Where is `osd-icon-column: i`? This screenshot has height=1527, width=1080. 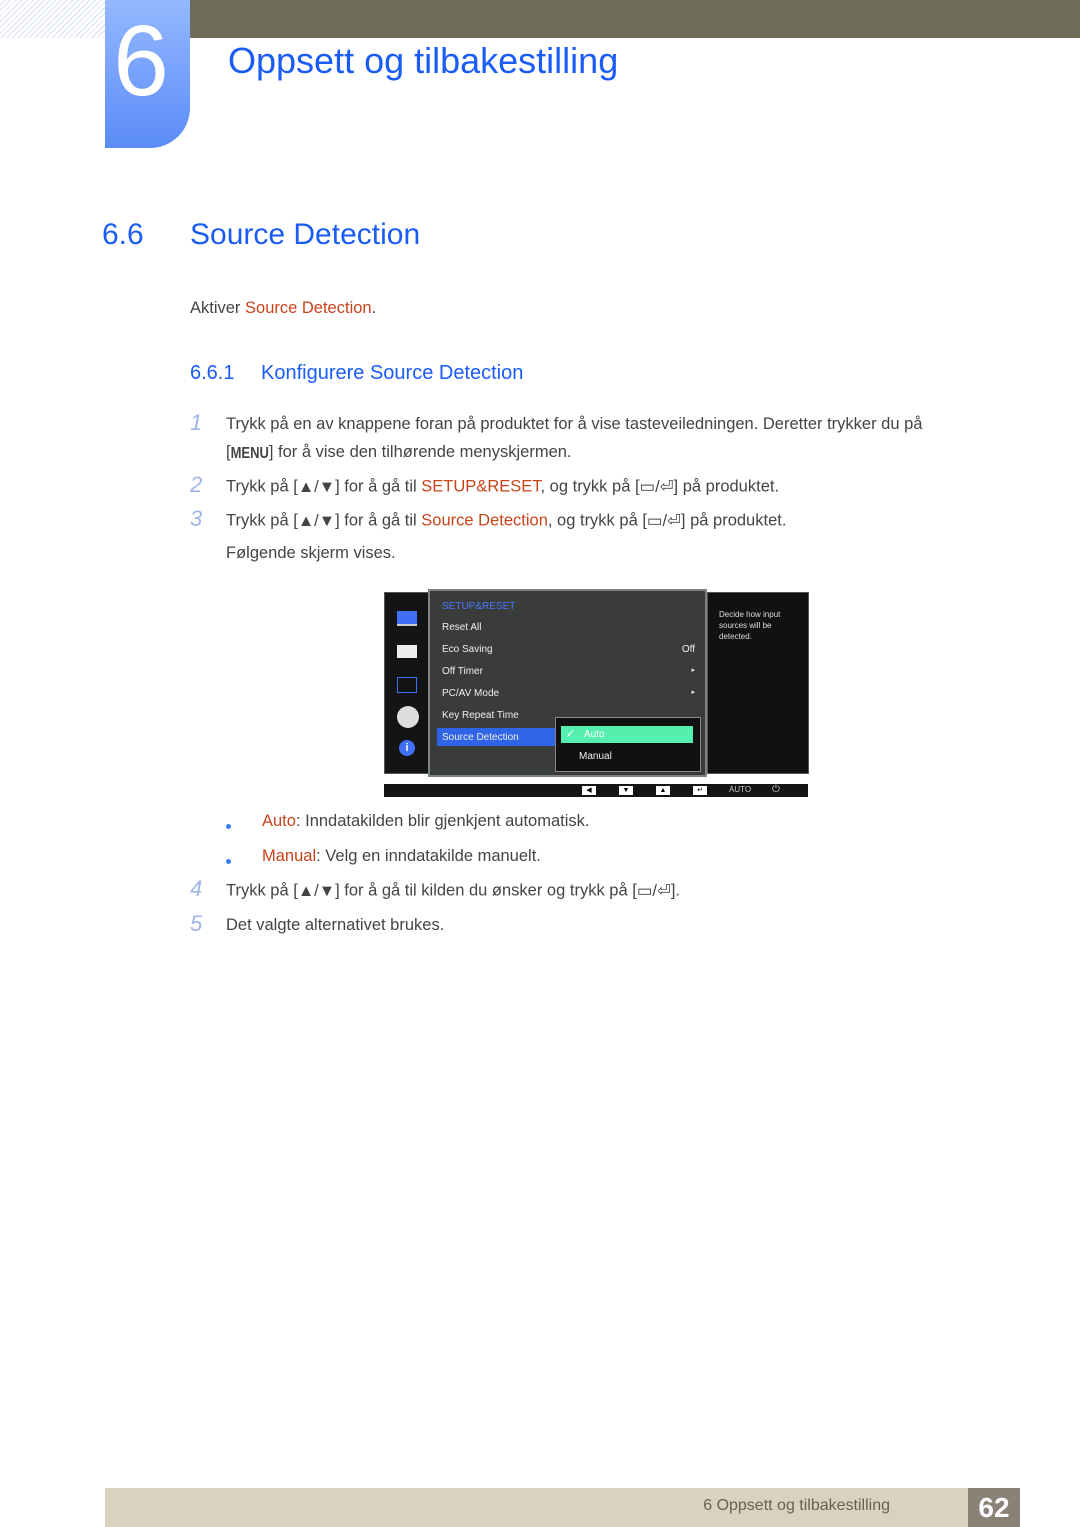 osd-icon-column: i is located at coordinates (407, 683).